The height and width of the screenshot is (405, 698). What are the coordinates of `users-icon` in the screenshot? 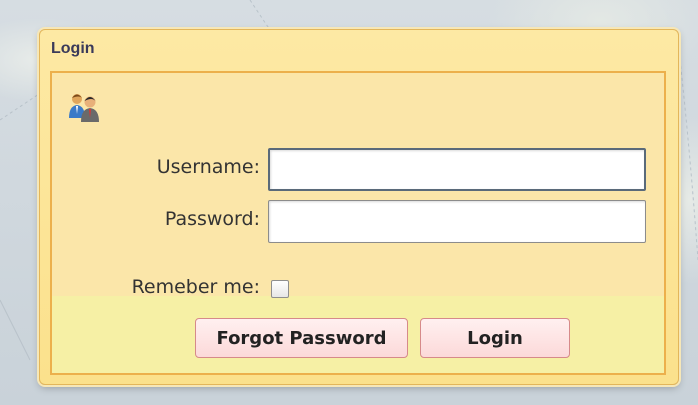 It's located at (84, 108).